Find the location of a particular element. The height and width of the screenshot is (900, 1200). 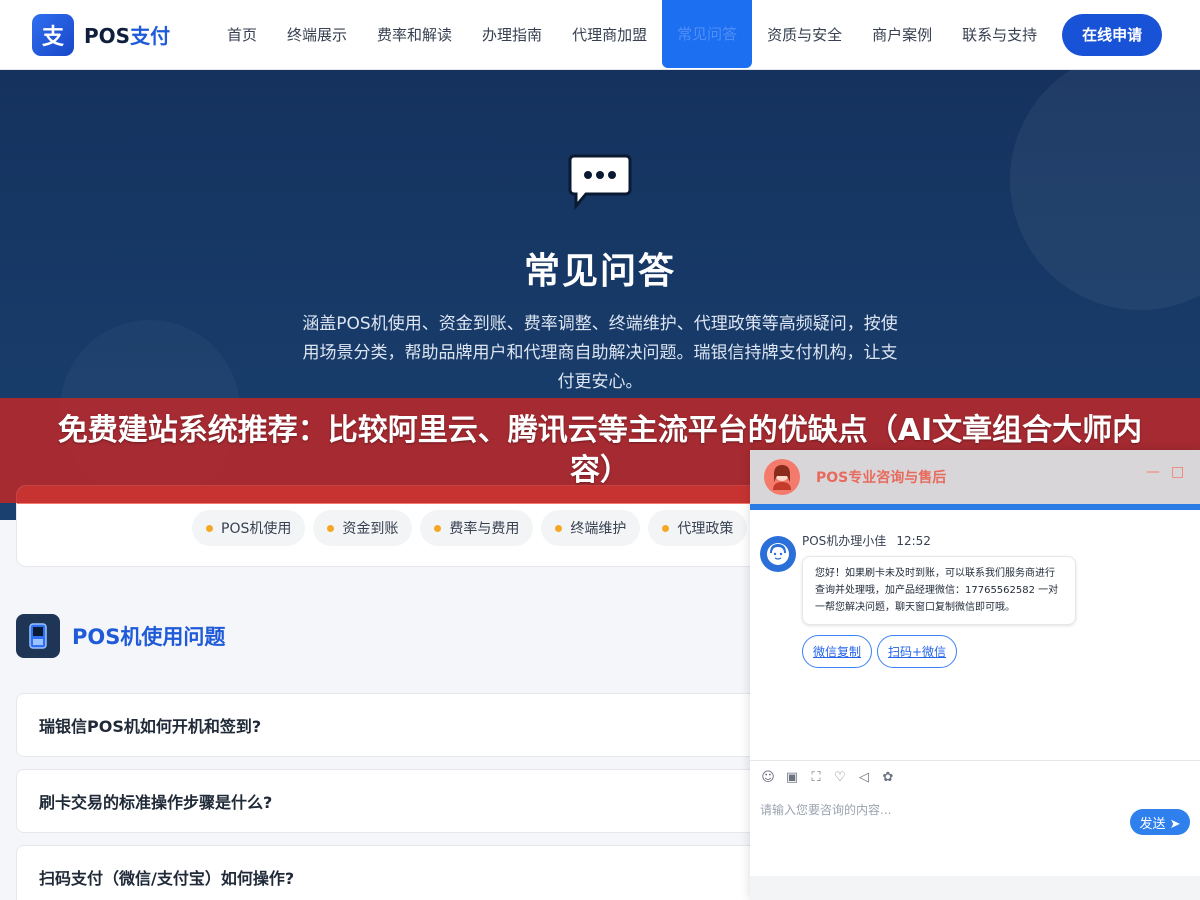

maximize-icon: □ is located at coordinates (1177, 472).